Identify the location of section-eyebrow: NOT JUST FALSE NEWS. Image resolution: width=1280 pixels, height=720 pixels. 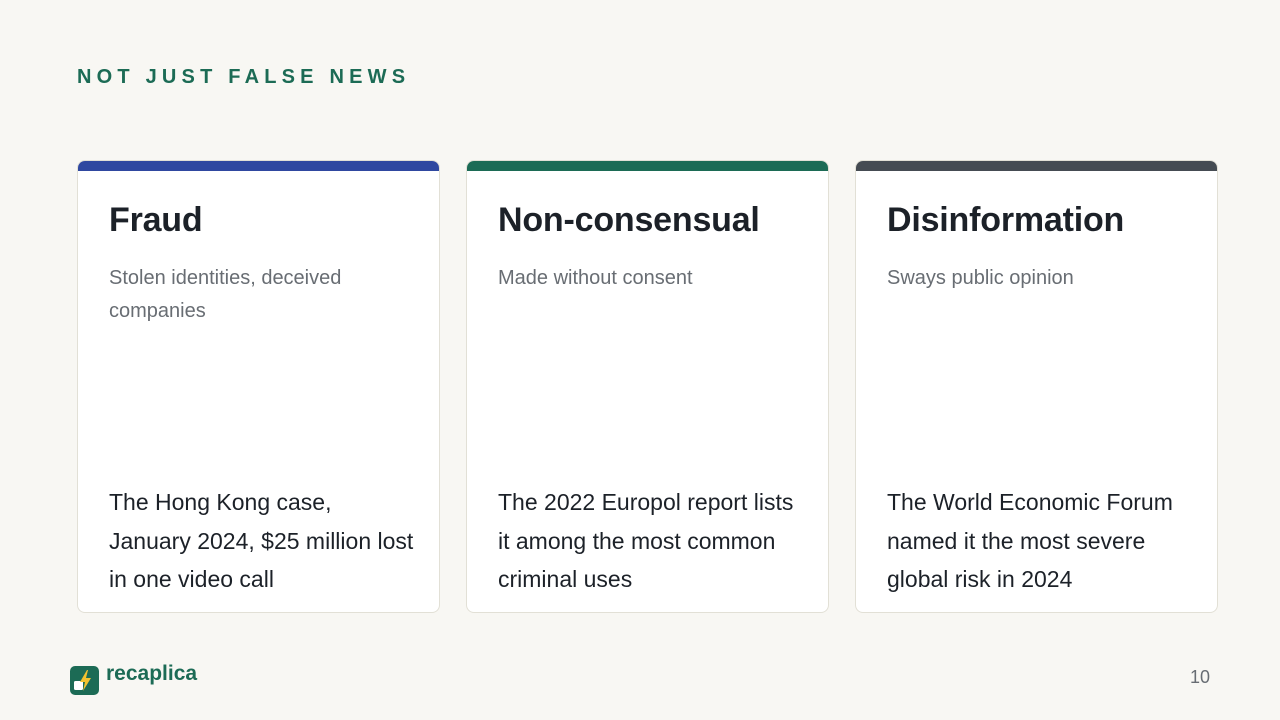
(244, 77).